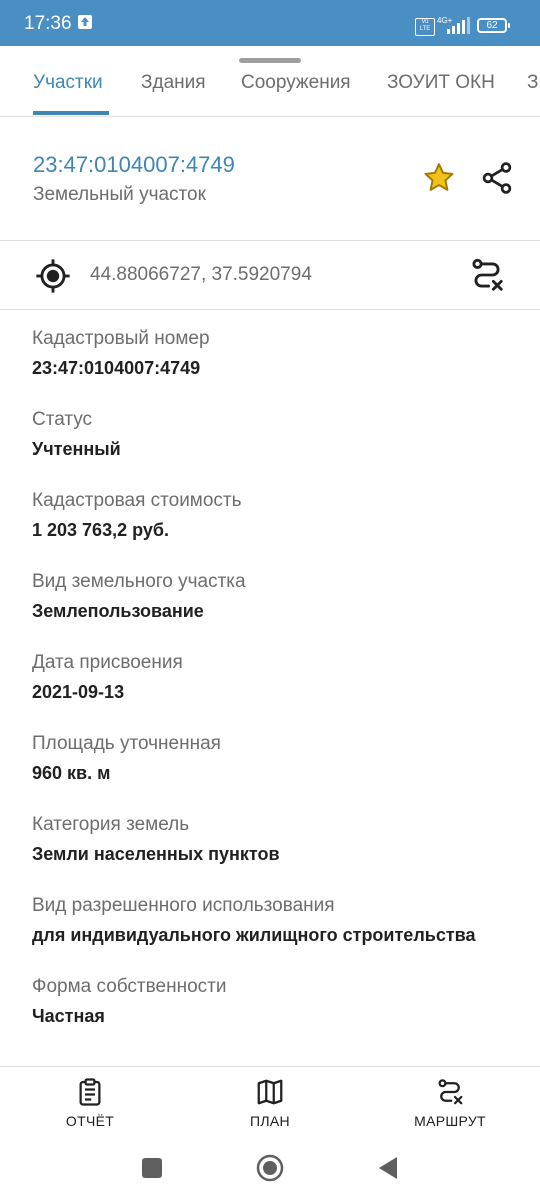 The width and height of the screenshot is (540, 1200). What do you see at coordinates (62, 419) in the screenshot?
I see `property-label: Статус` at bounding box center [62, 419].